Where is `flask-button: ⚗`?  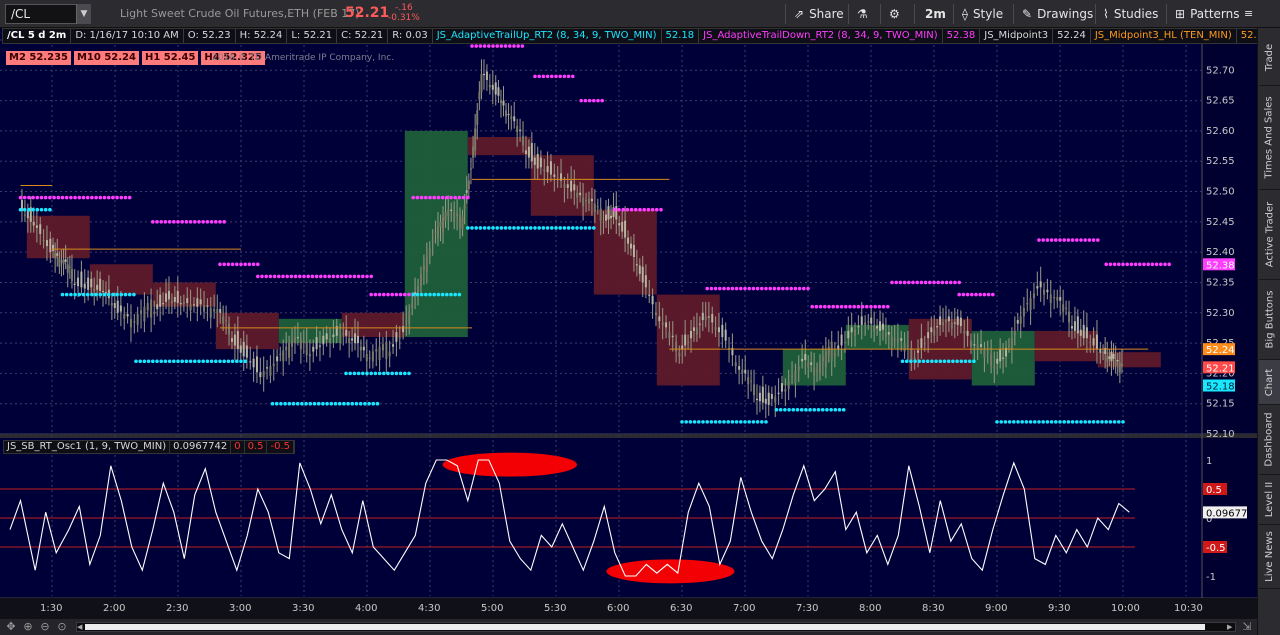 flask-button: ⚗ is located at coordinates (865, 14).